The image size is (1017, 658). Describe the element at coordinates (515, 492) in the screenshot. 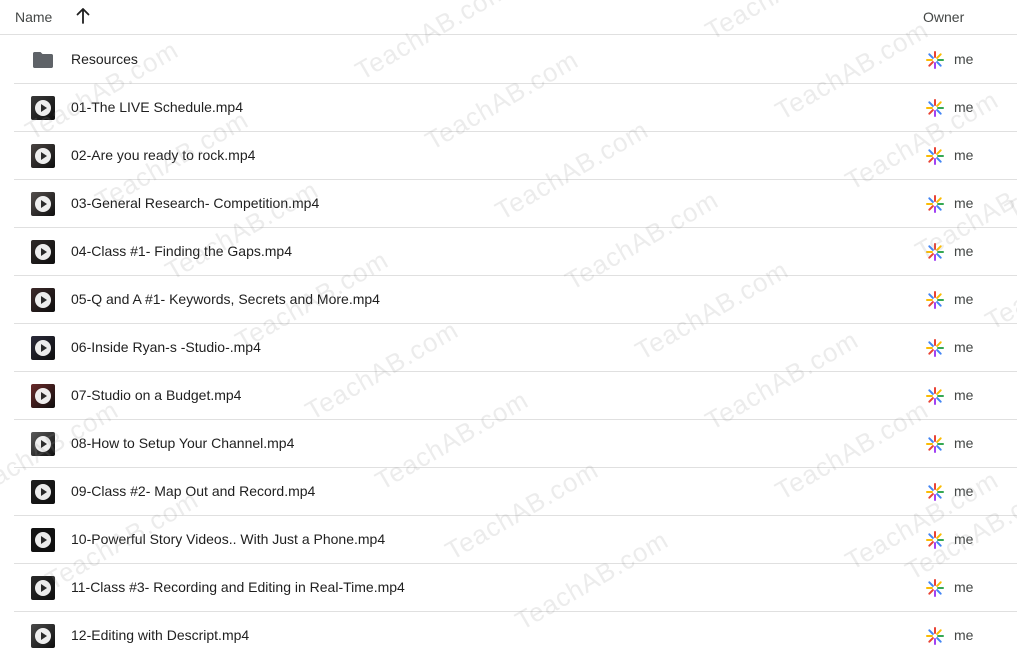

I see `file-row: 09-Class #2- Map Out and Record.mp4 me` at that location.